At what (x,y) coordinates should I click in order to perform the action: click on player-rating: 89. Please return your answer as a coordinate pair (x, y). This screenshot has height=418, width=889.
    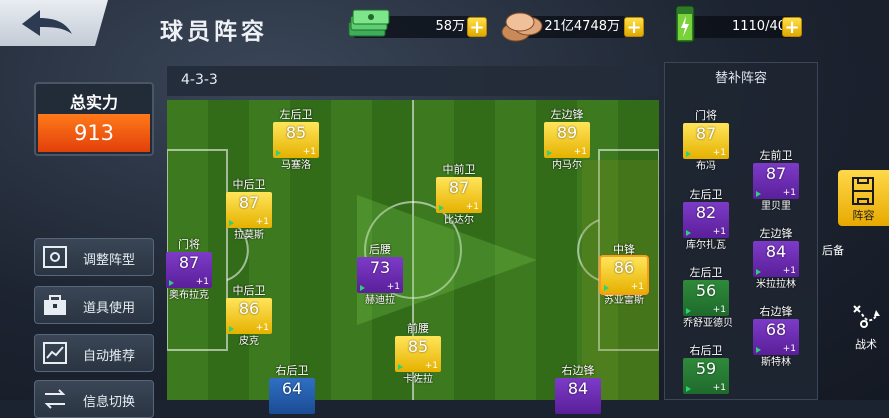
    Looking at the image, I should click on (567, 132).